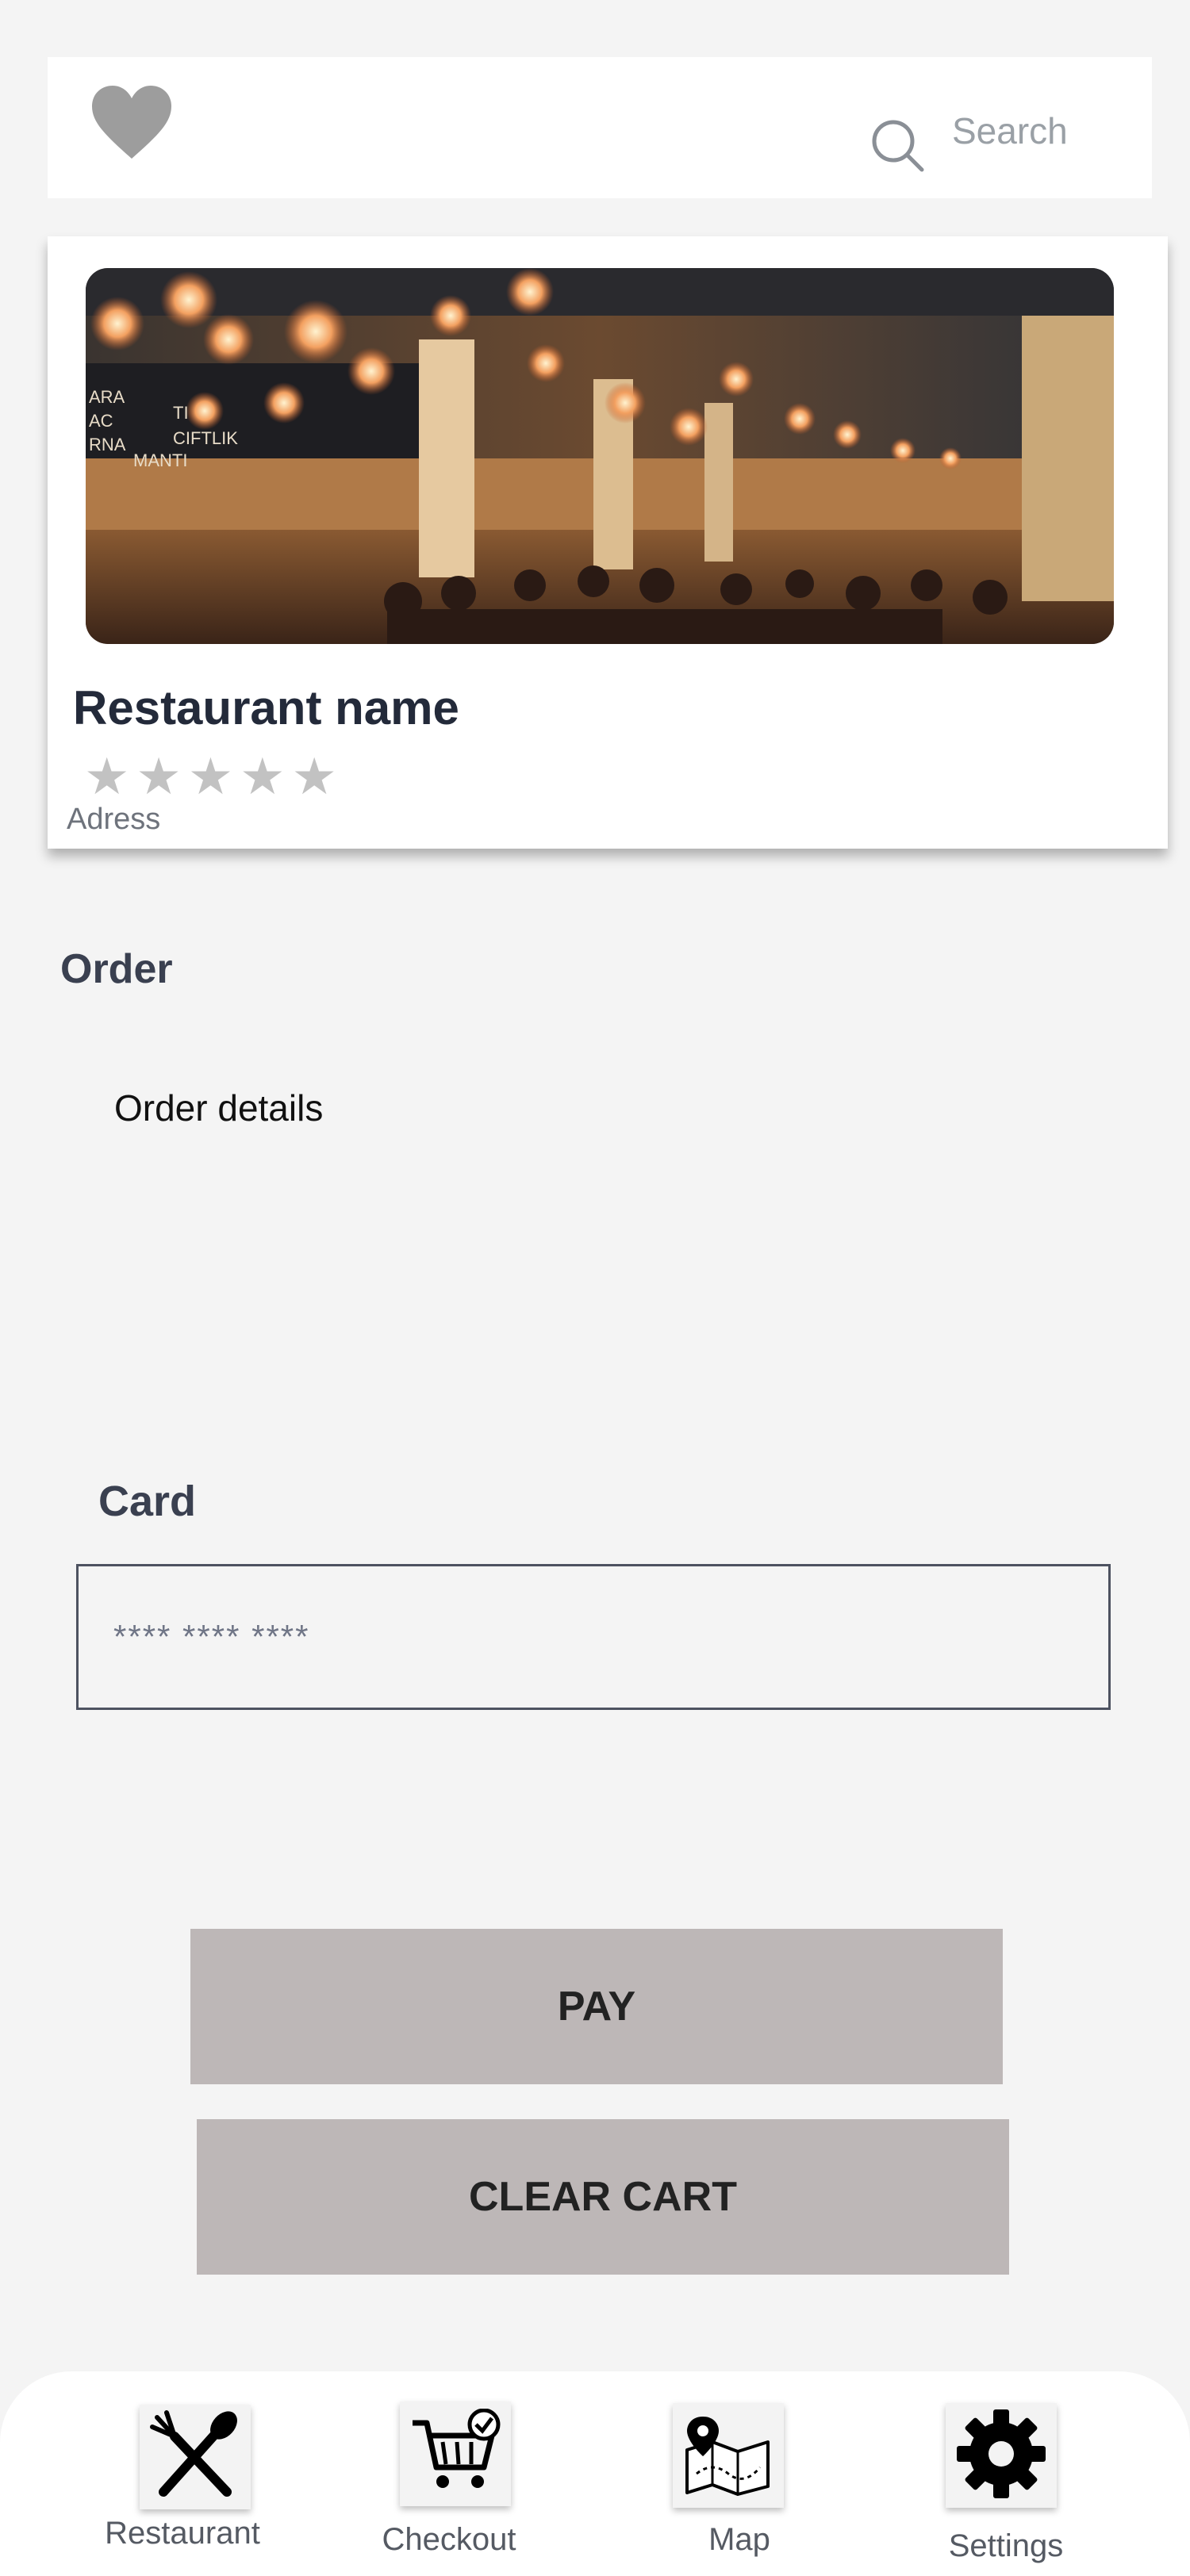 The height and width of the screenshot is (2576, 1190). I want to click on bottom-nav: Restaurant Checkout Map Settings, so click(595, 2473).